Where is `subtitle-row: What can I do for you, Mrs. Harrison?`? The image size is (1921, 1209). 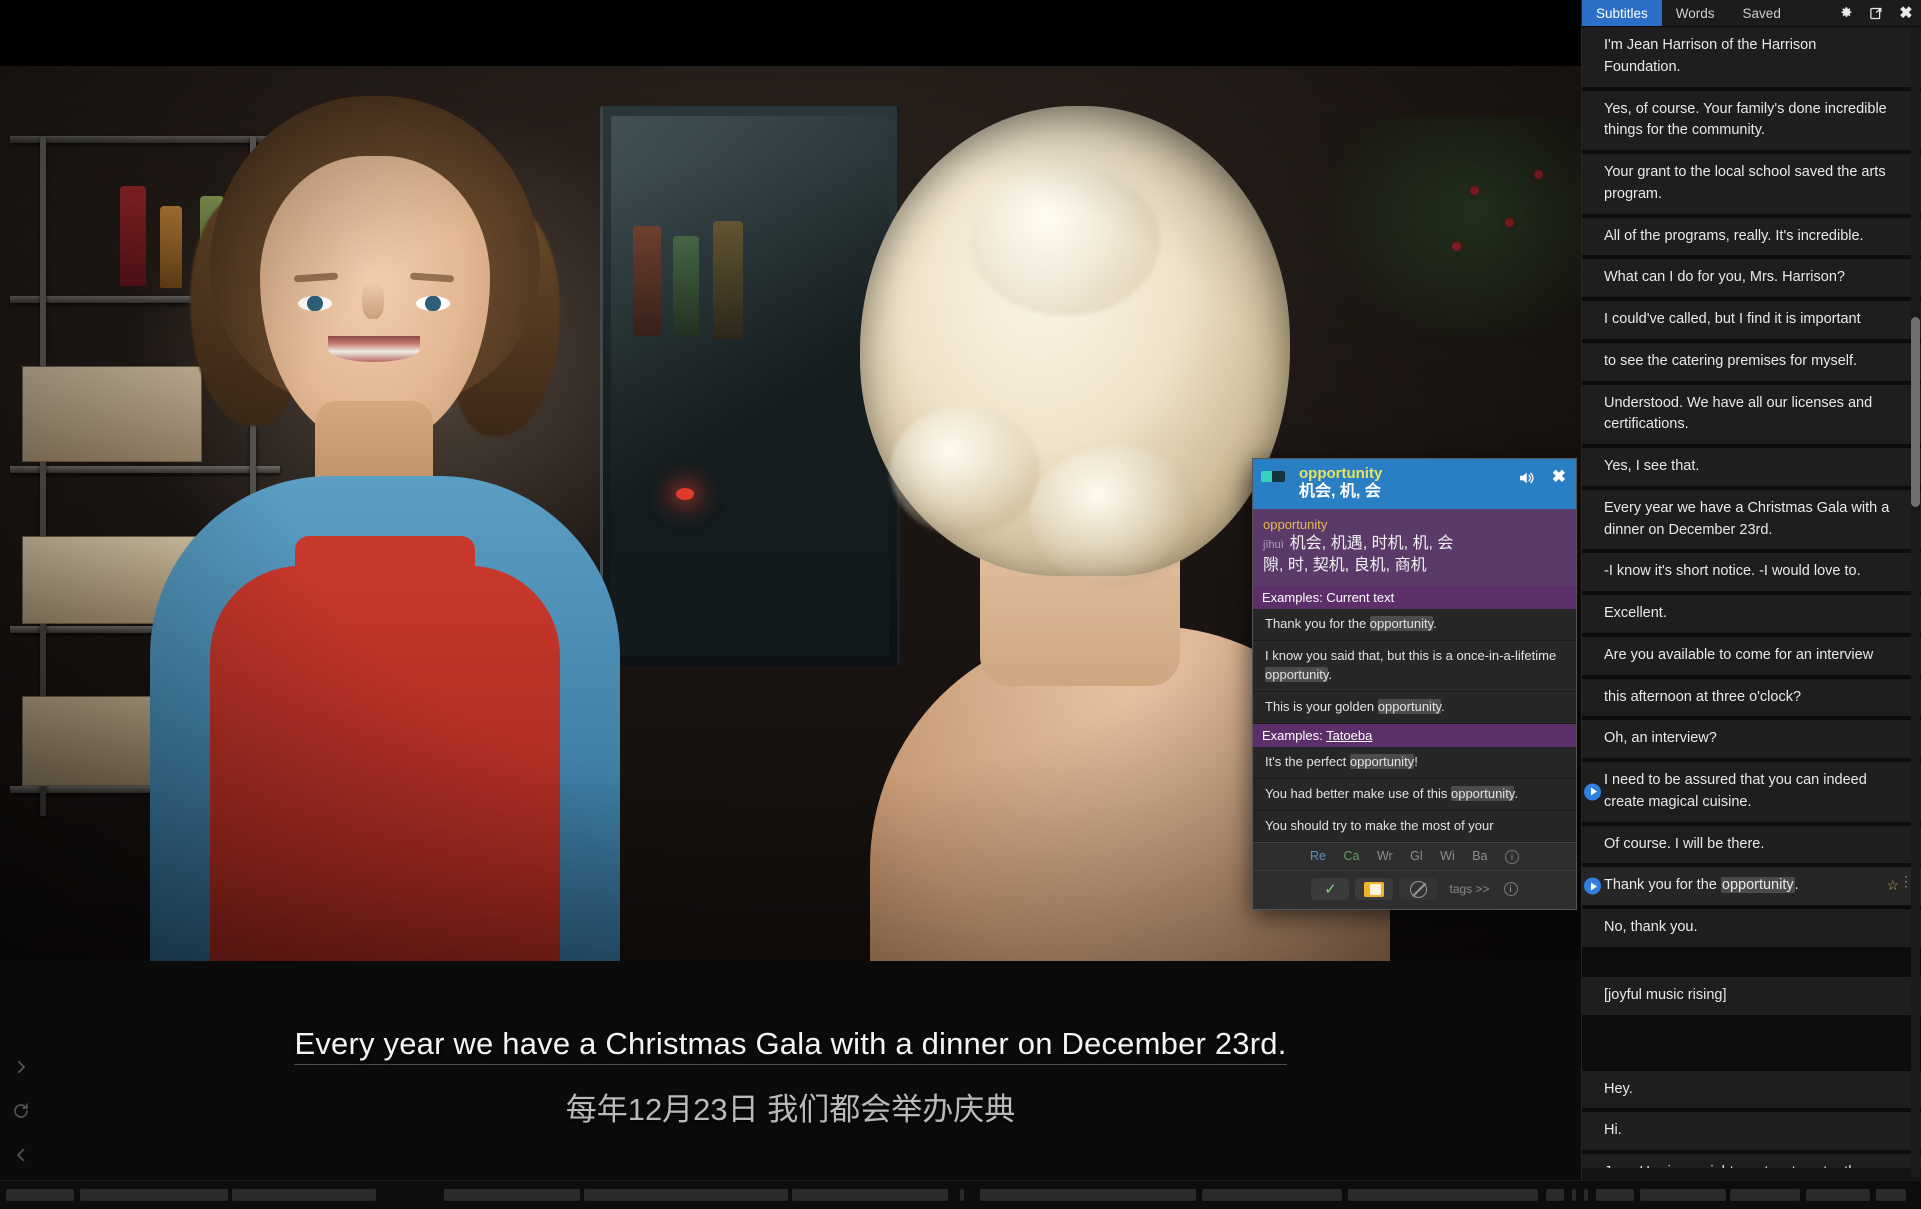
subtitle-row: What can I do for you, Mrs. Harrison? is located at coordinates (1751, 278).